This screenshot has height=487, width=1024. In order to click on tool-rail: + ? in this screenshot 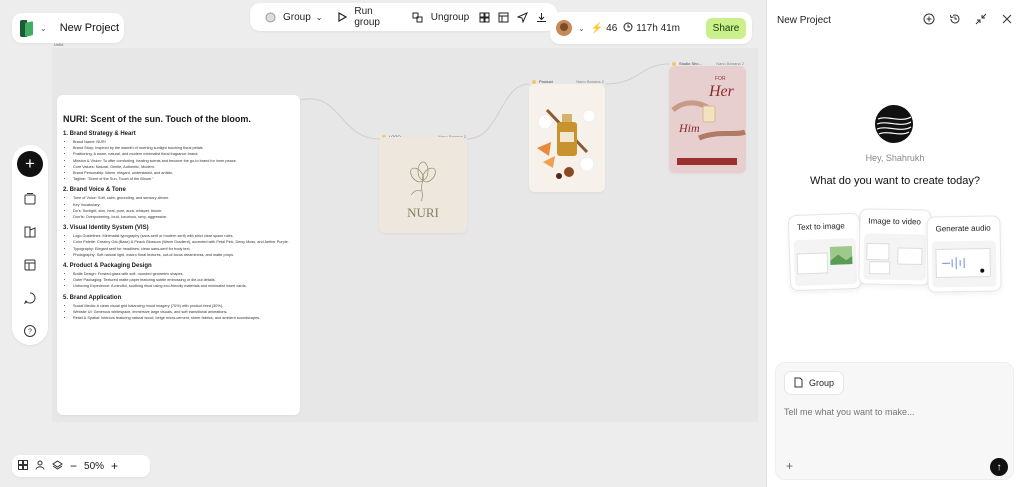, I will do `click(30, 245)`.